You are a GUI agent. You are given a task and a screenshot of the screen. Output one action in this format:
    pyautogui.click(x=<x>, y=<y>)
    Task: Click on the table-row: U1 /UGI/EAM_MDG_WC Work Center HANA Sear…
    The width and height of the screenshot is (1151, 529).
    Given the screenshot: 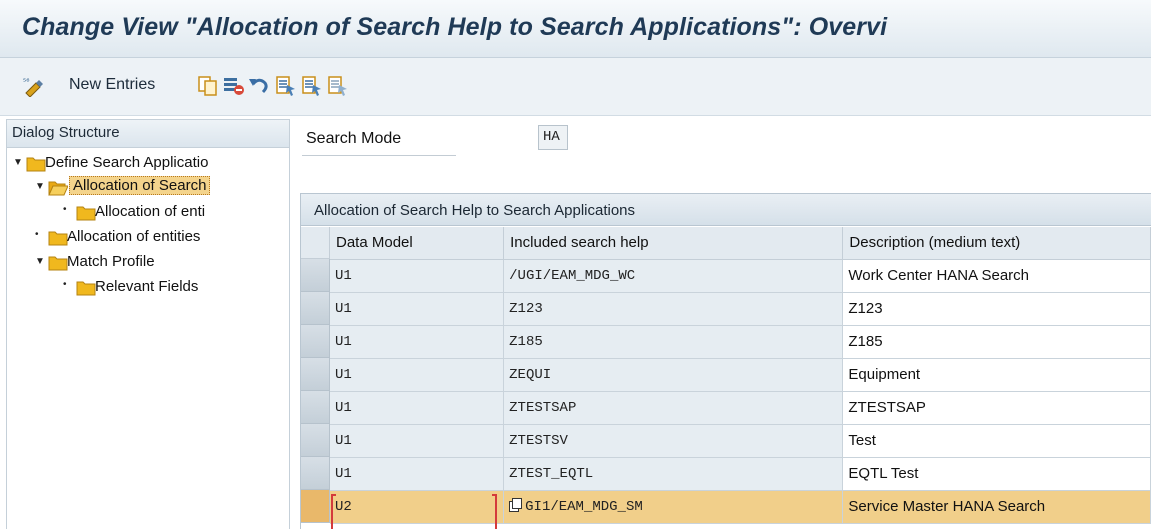 What is the action you would take?
    pyautogui.click(x=740, y=276)
    